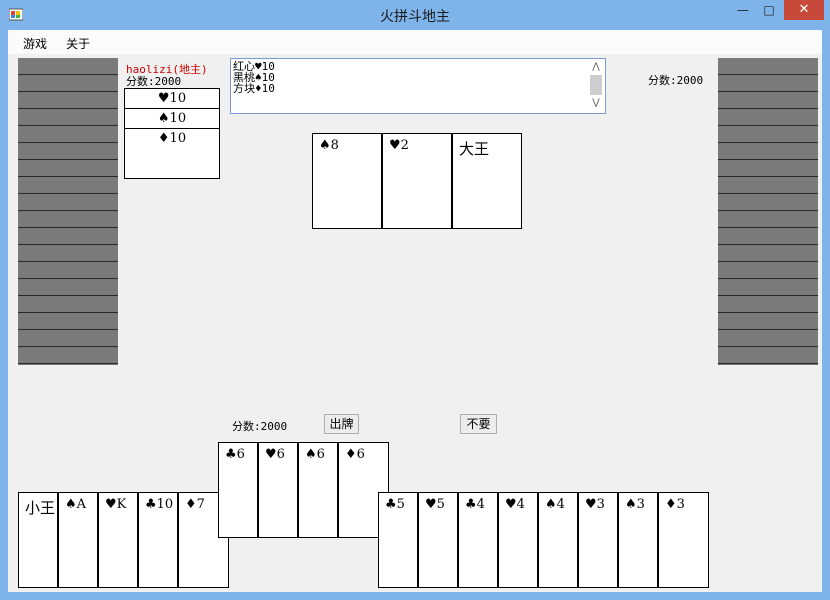  Describe the element at coordinates (478, 540) in the screenshot. I see `hand-card: ♣4` at that location.